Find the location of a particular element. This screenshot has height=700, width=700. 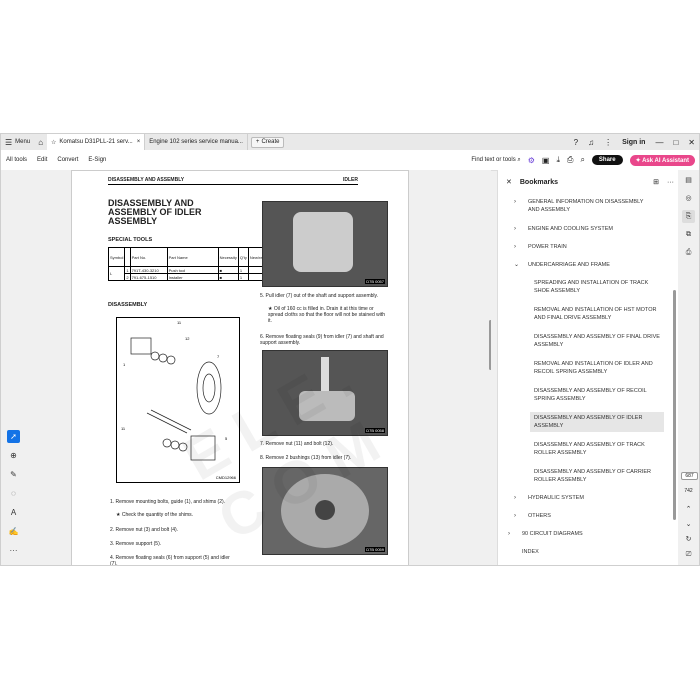

search-doc-icon: ⌕ is located at coordinates (582, 160).